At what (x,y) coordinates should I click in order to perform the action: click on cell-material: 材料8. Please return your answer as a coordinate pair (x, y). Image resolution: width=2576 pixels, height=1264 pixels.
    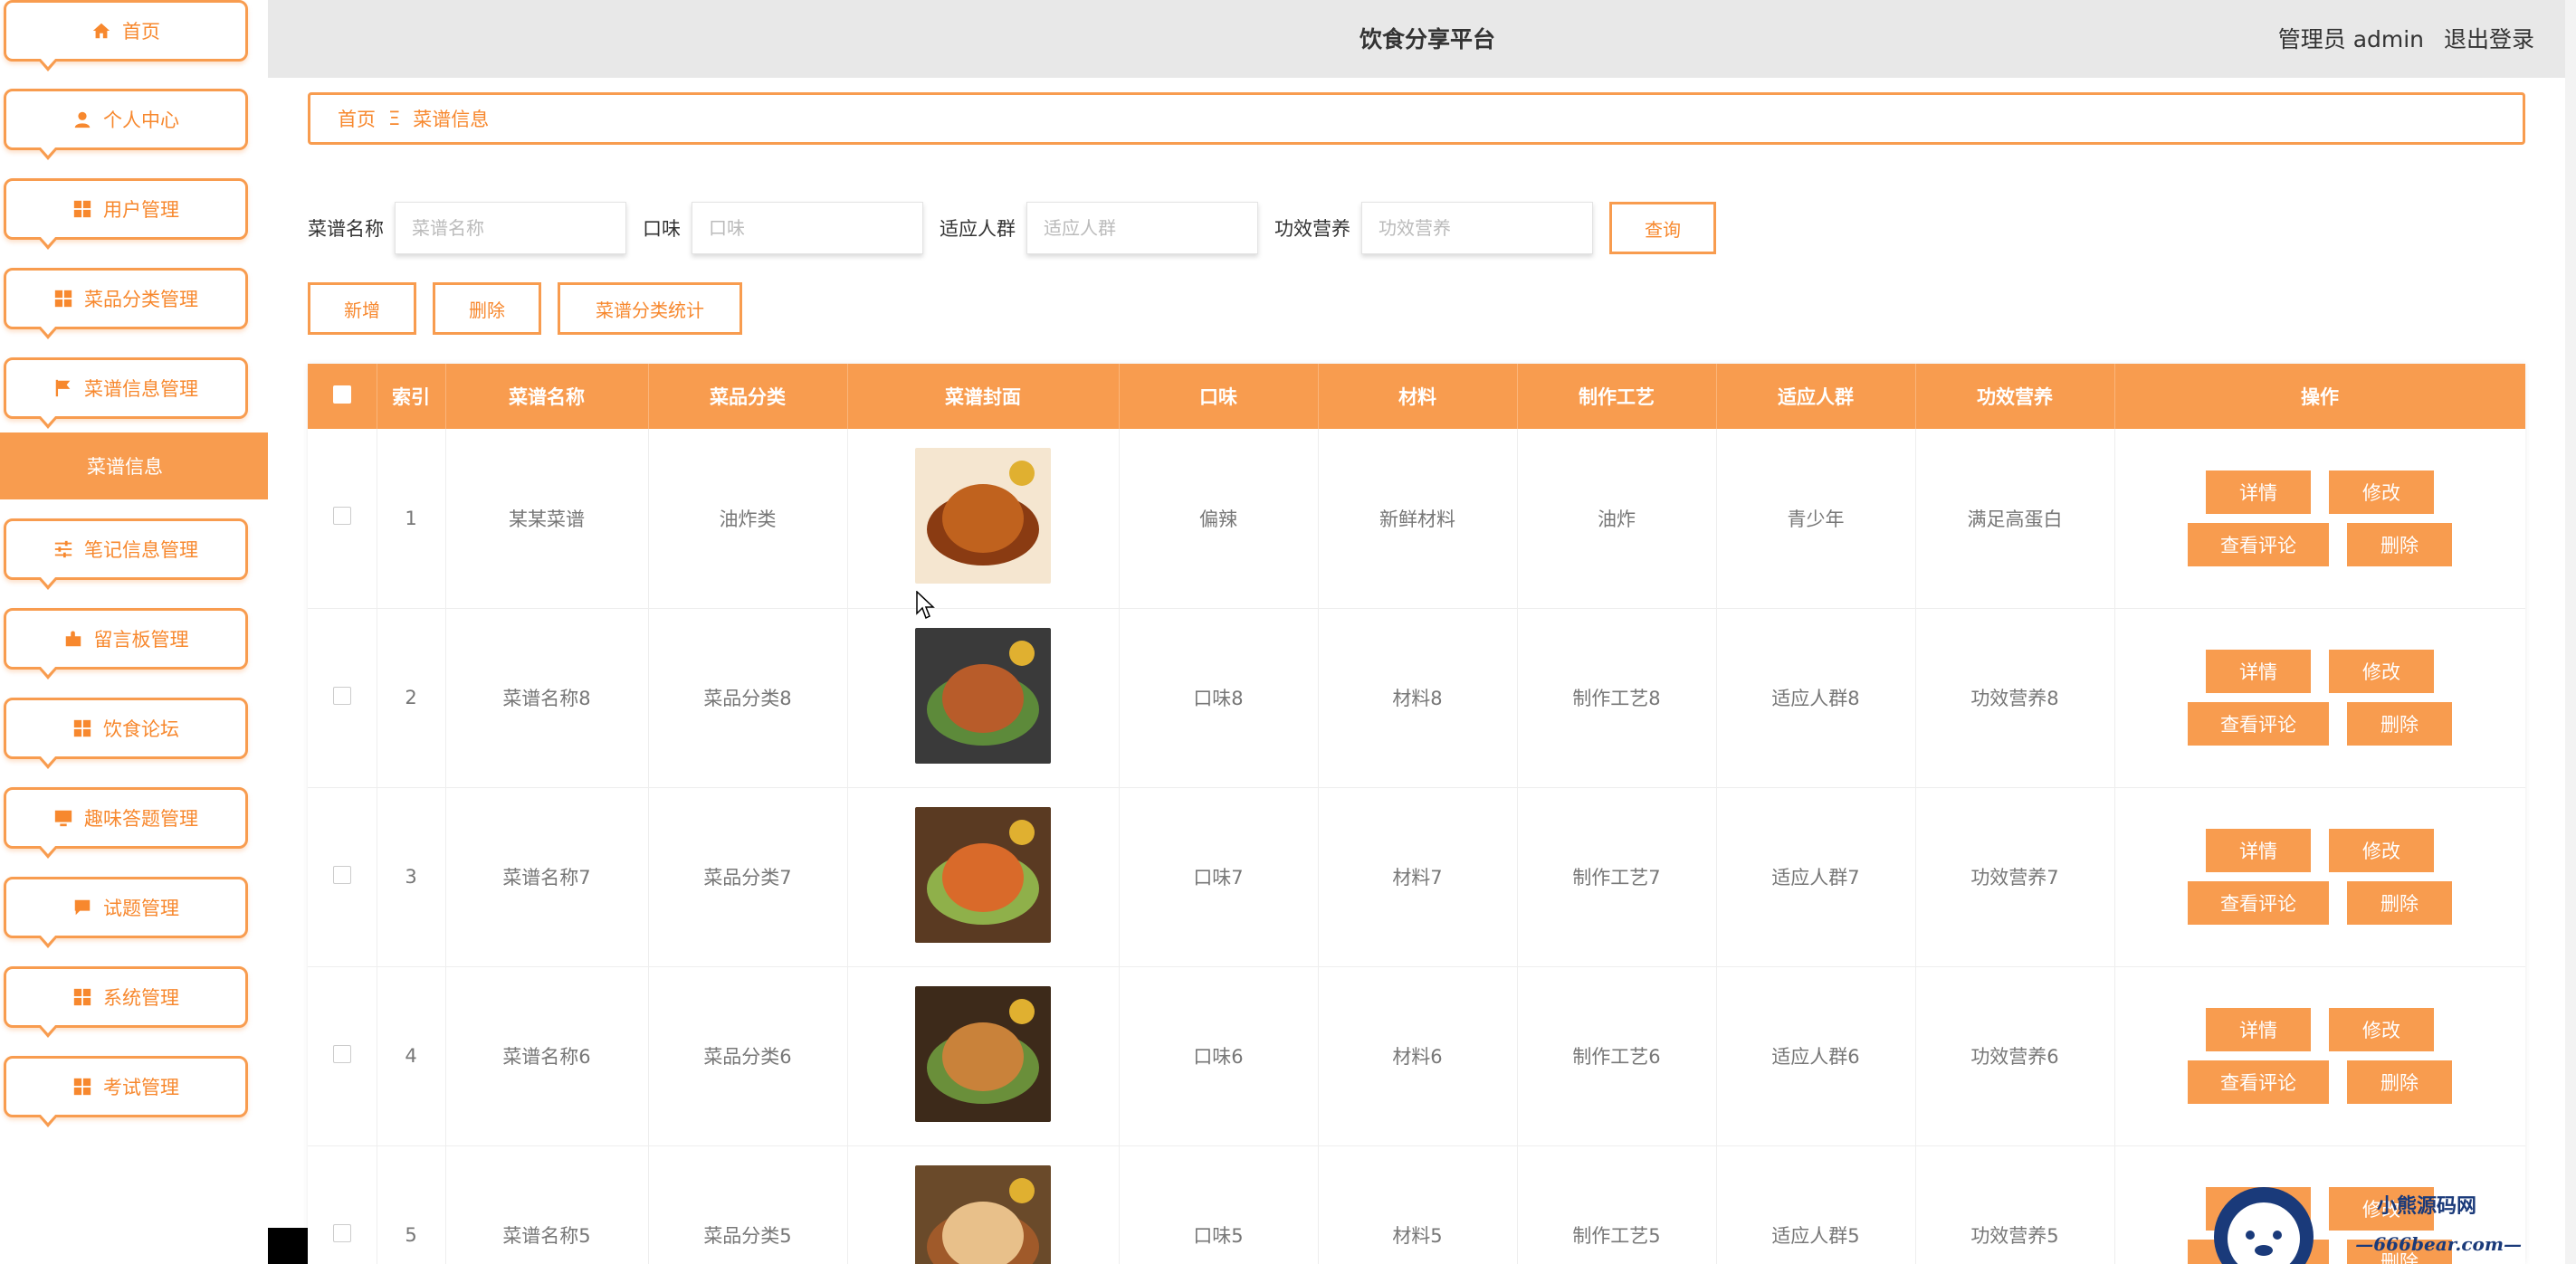
    Looking at the image, I should click on (1418, 698).